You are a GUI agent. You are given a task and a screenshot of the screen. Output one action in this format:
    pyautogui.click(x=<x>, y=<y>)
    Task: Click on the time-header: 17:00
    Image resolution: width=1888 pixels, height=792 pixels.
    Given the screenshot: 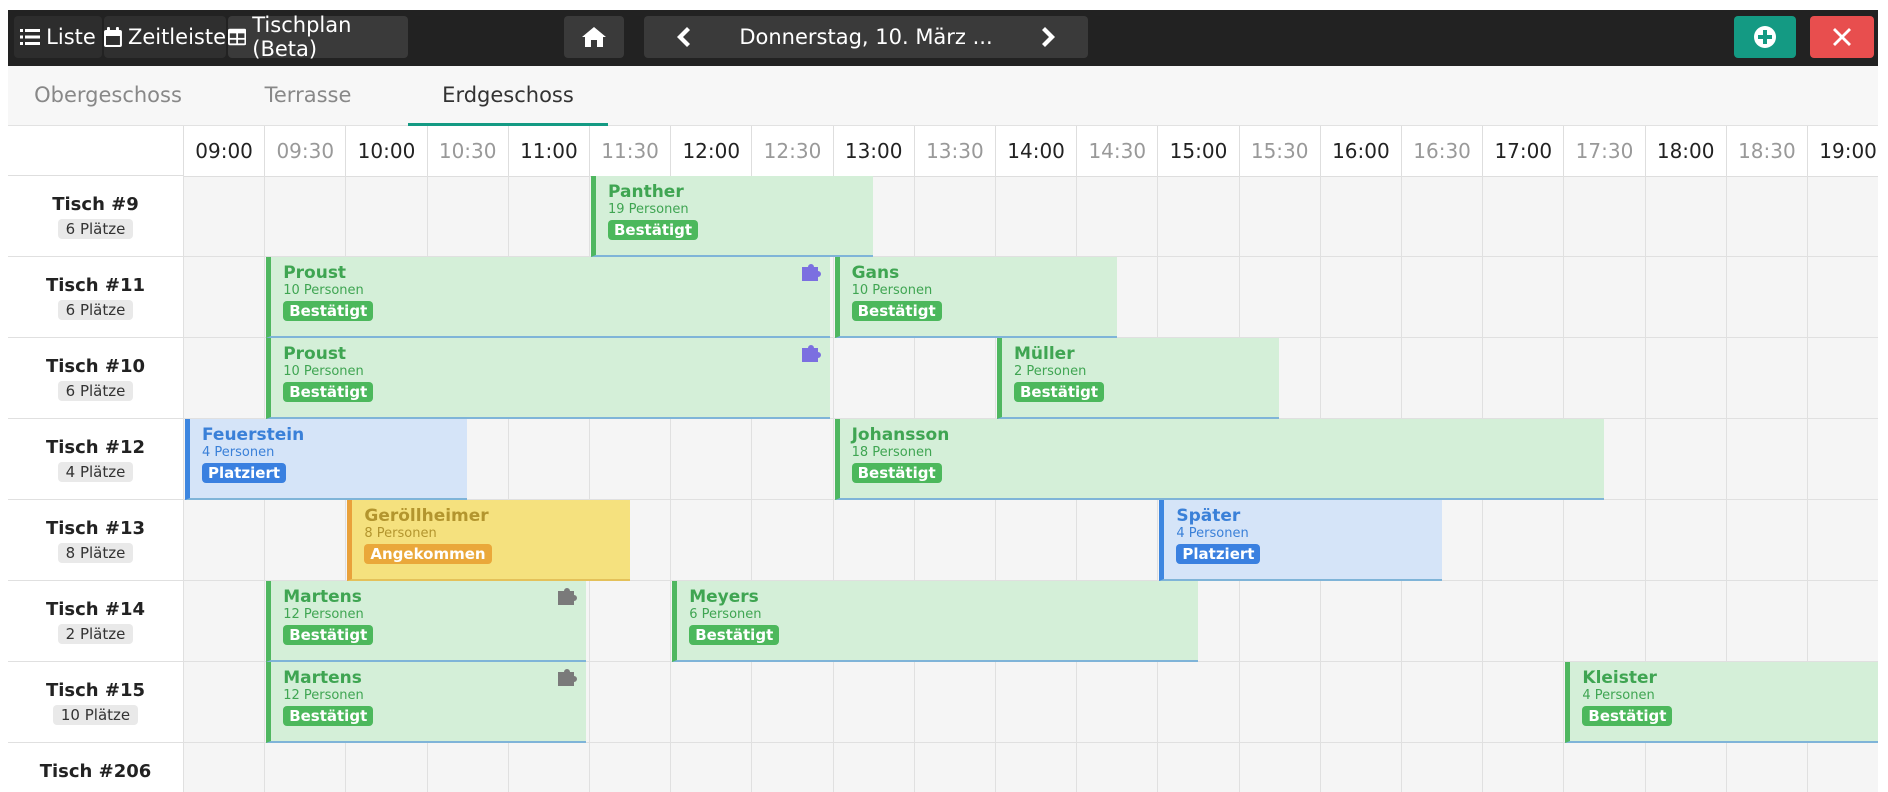 What is the action you would take?
    pyautogui.click(x=1523, y=151)
    